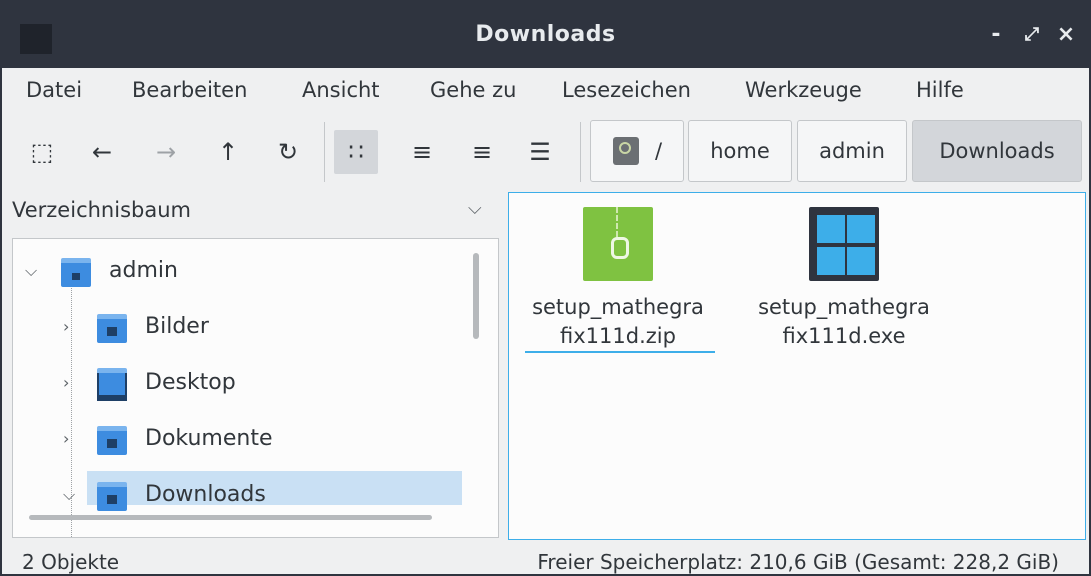 This screenshot has width=1091, height=576. Describe the element at coordinates (626, 151) in the screenshot. I see `drive-icon` at that location.